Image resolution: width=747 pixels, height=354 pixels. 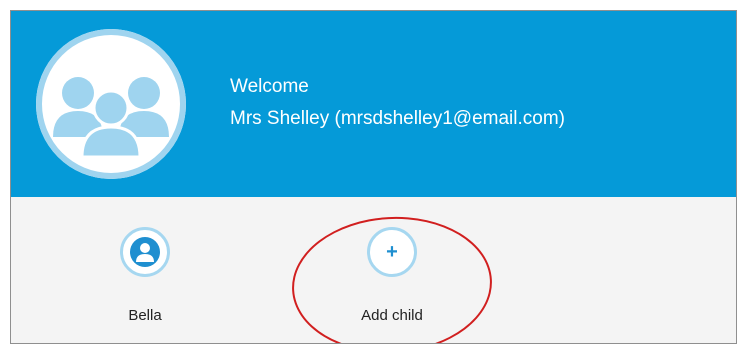 I want to click on welcome-text: Welcome, so click(x=269, y=86).